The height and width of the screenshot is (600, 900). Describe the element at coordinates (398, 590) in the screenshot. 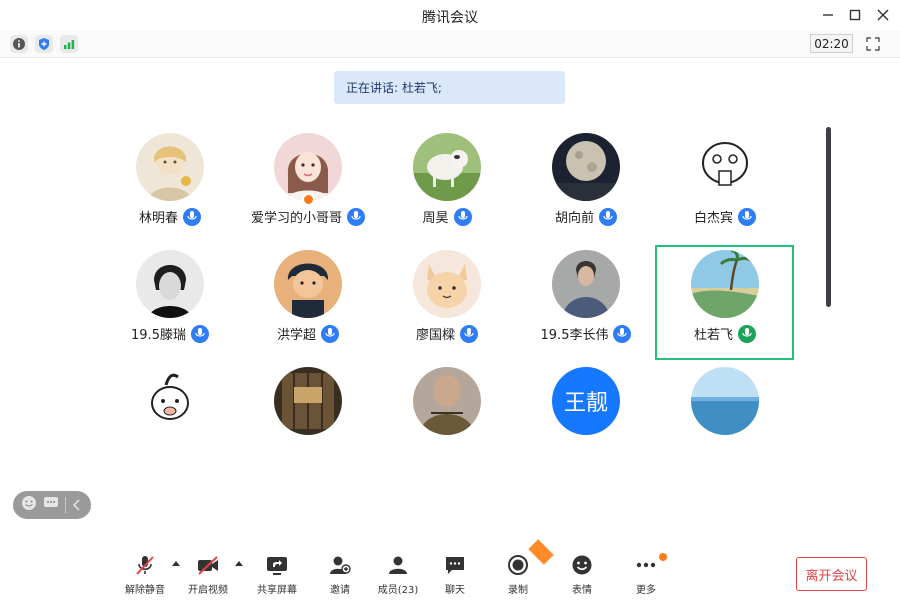

I see `members-label: 成员(23)` at that location.